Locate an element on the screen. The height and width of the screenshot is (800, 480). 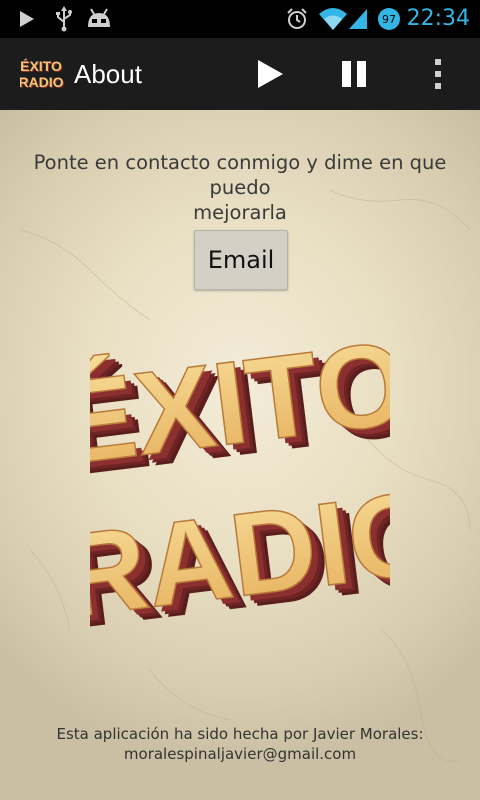
status-bar: 97 22:34 is located at coordinates (240, 19).